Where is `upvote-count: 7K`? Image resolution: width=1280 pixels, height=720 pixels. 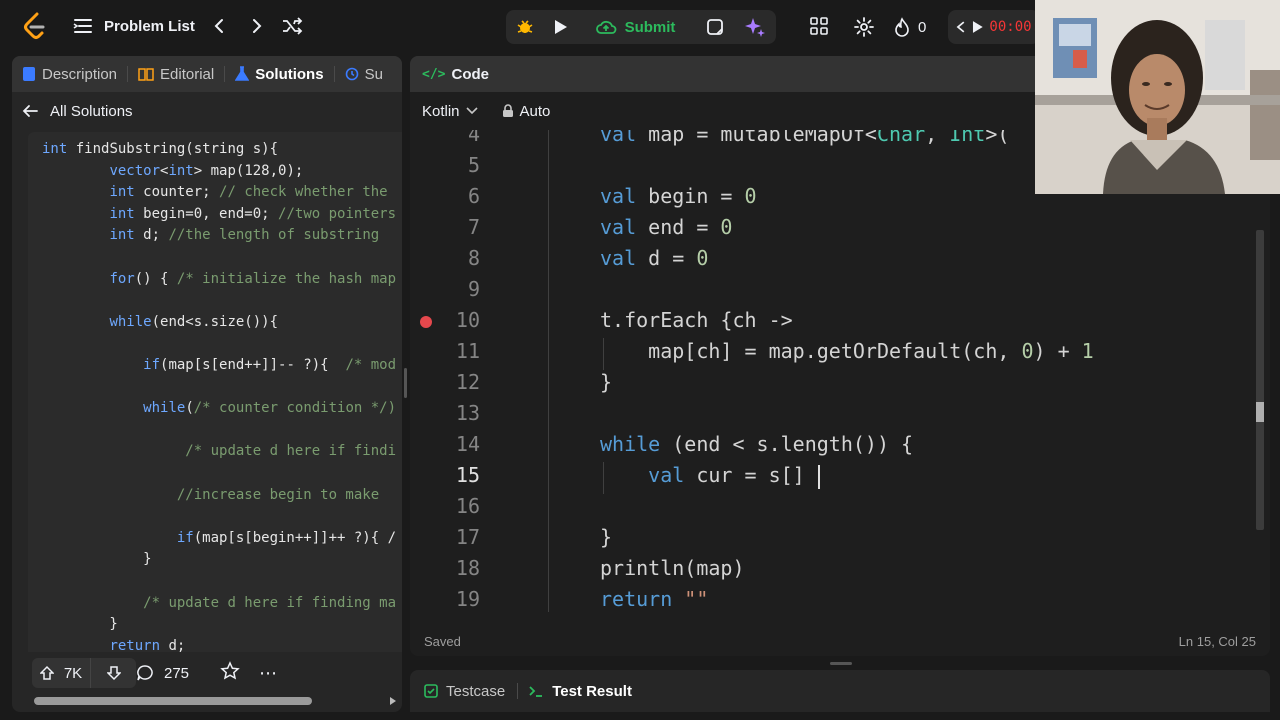
upvote-count: 7K is located at coordinates (73, 673).